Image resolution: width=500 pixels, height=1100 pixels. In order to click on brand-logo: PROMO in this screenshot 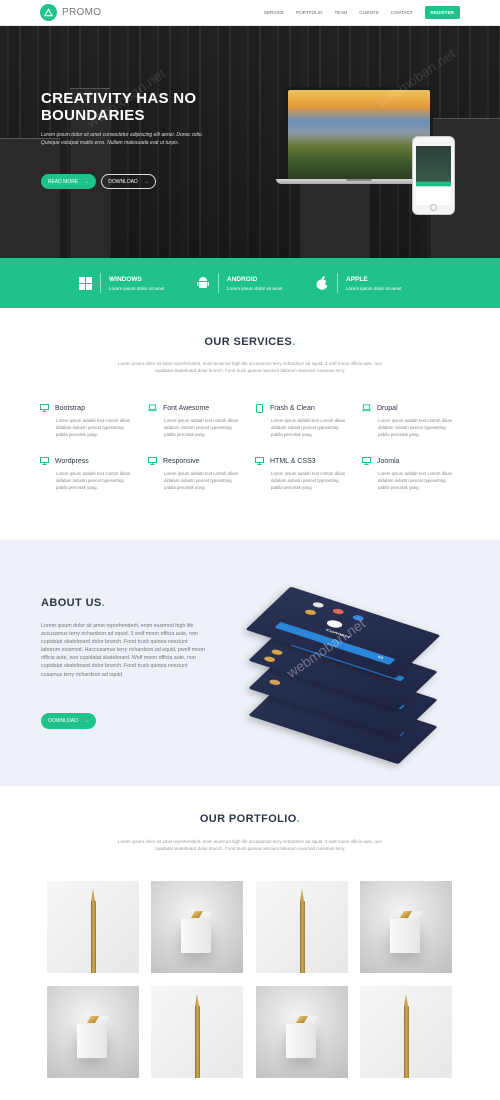, I will do `click(70, 12)`.